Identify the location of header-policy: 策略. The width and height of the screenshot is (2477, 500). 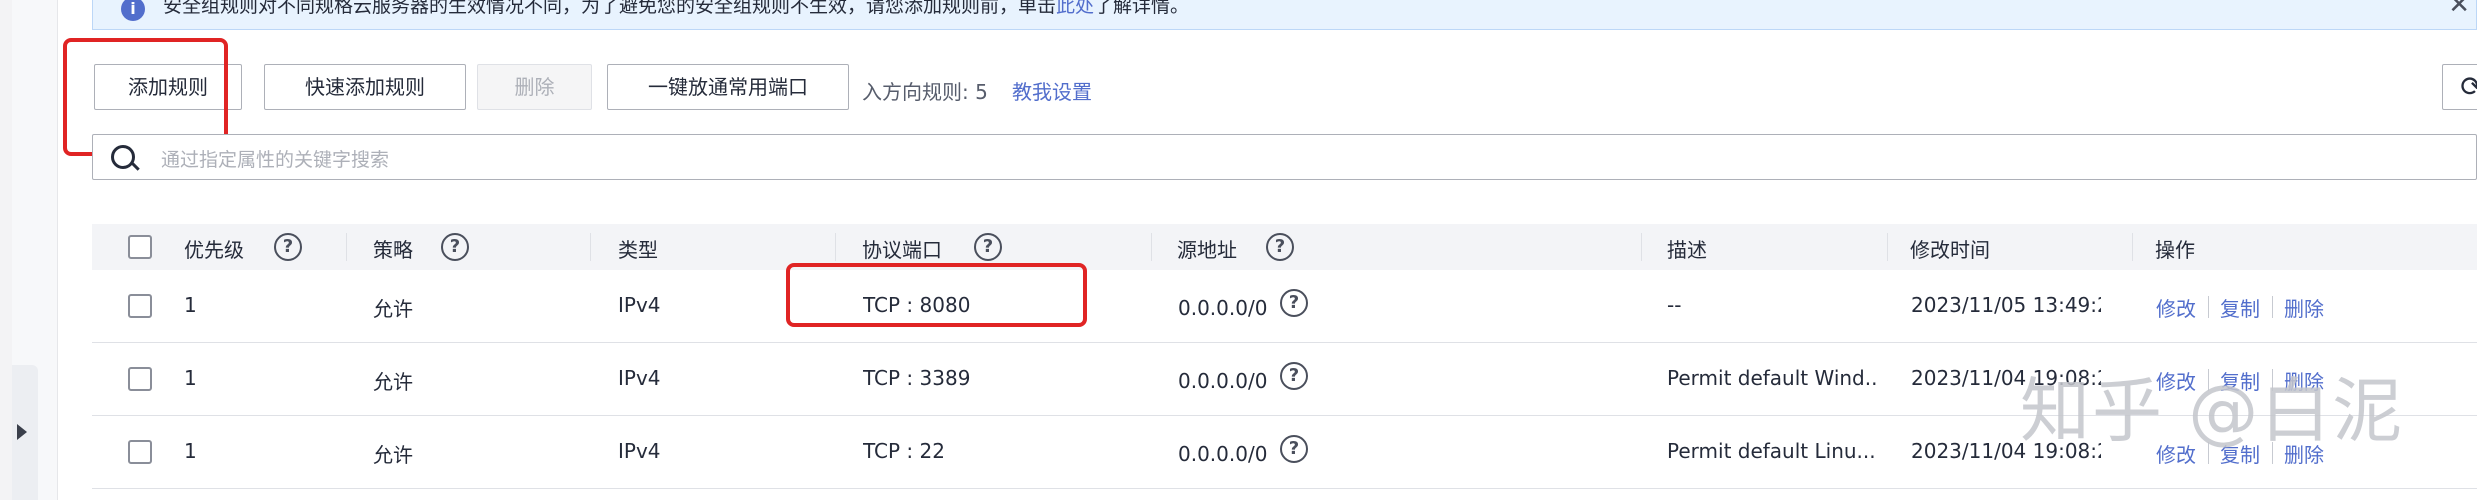
(393, 250).